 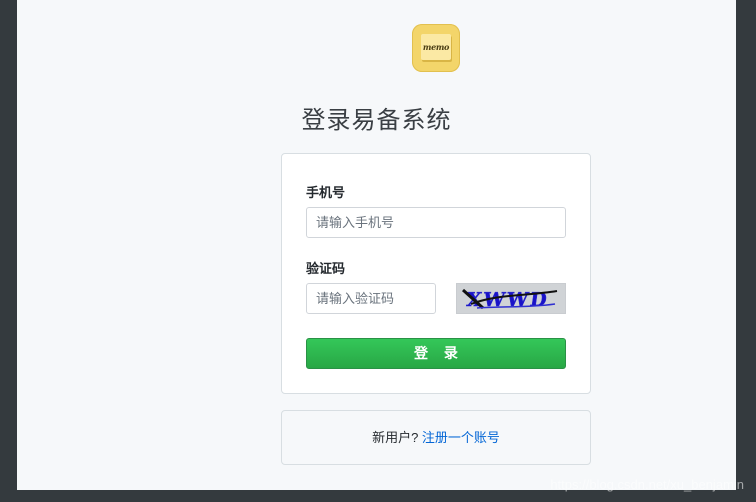 I want to click on watermark: https://blog.csdn.net/xu_benjamin, so click(x=647, y=484).